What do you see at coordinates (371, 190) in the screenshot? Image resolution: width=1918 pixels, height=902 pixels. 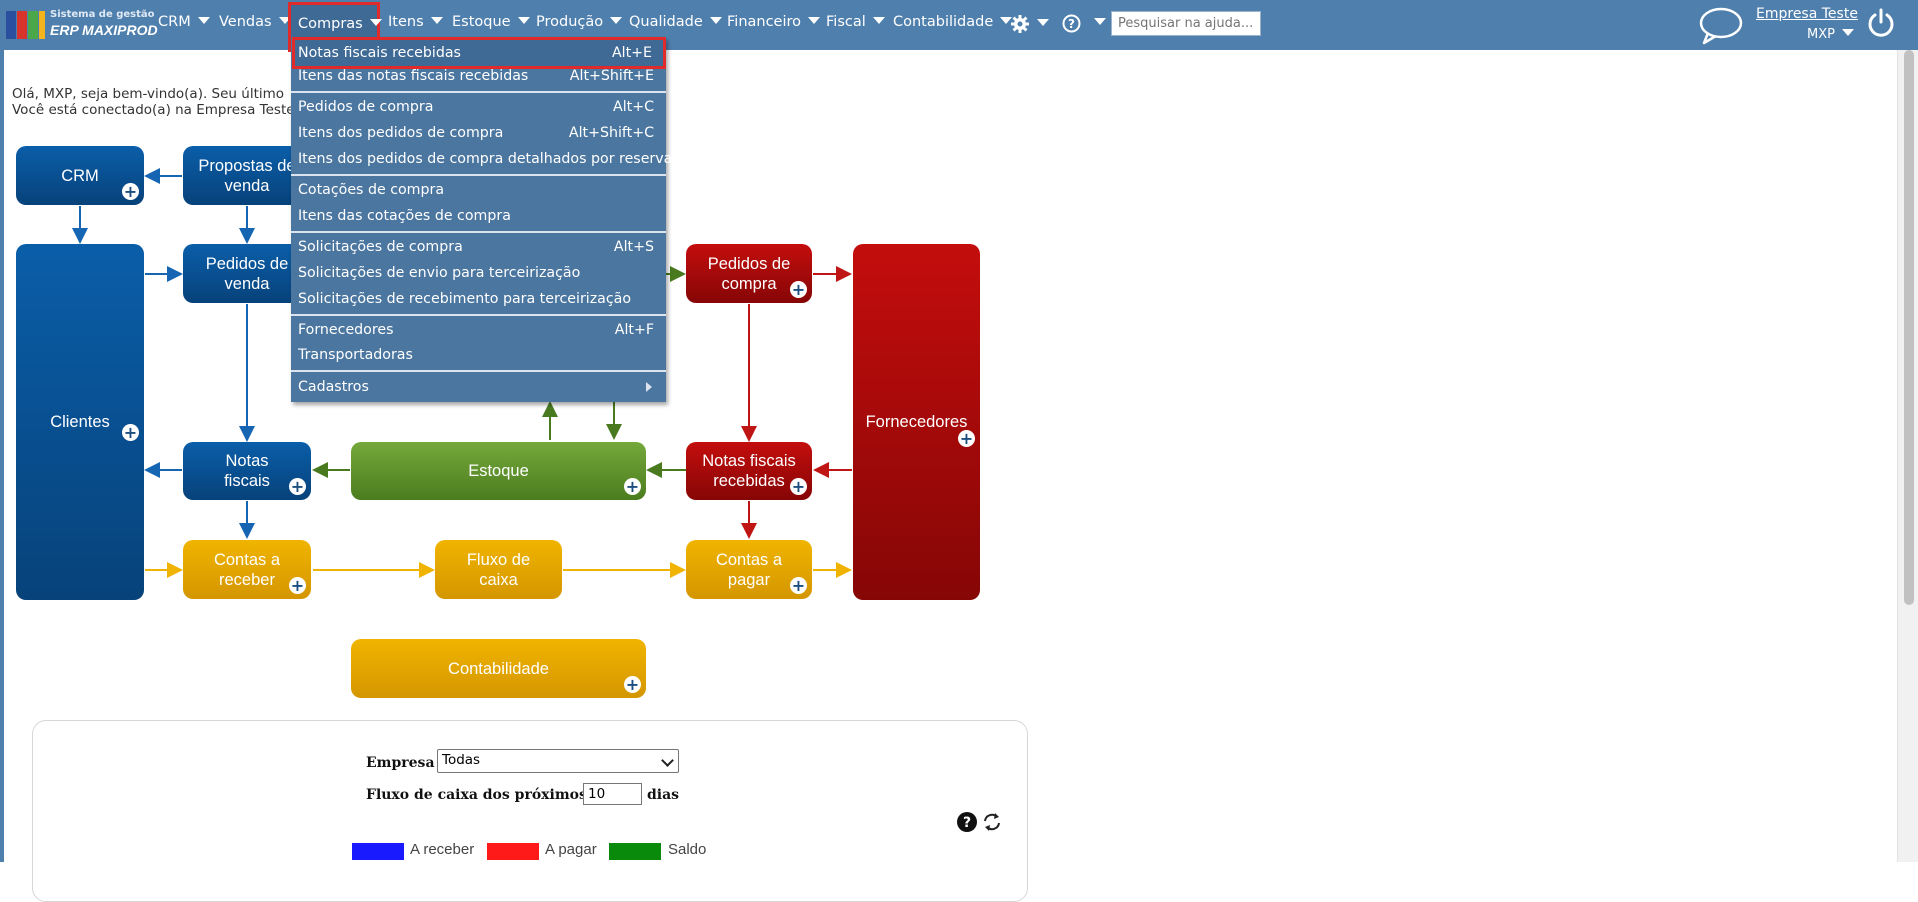 I see `menu-item-label: Cotações de compra` at bounding box center [371, 190].